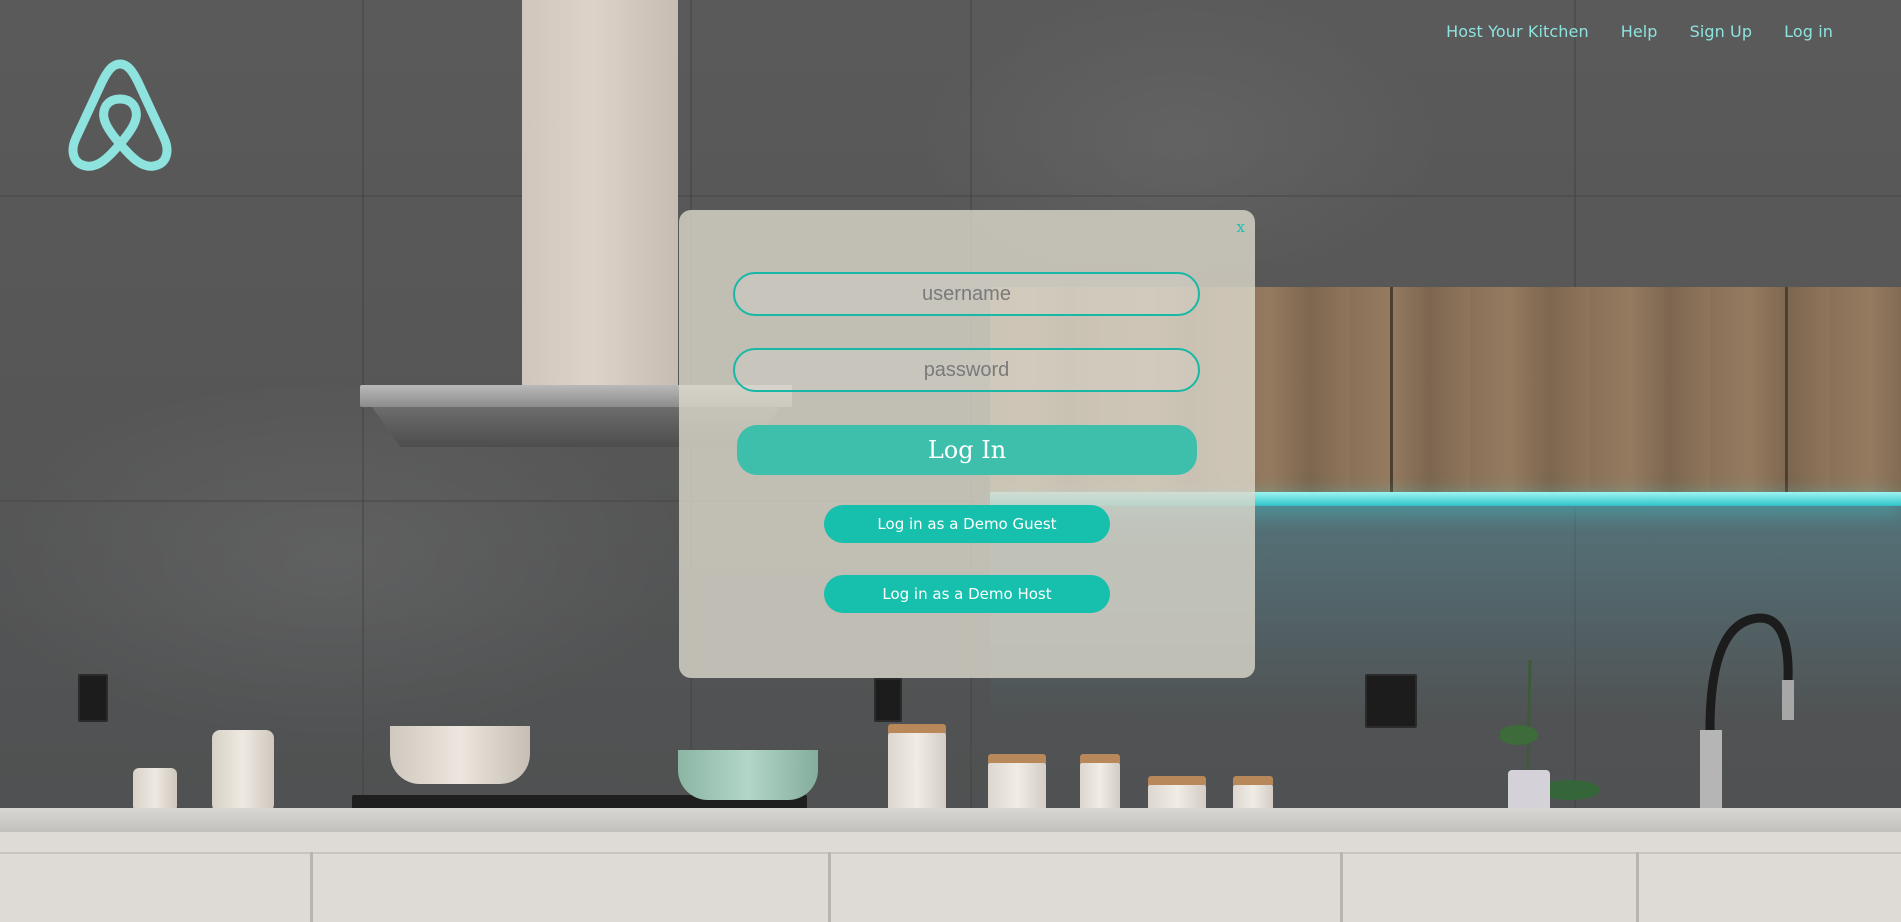 The height and width of the screenshot is (922, 1901). I want to click on close-button: x, so click(1241, 227).